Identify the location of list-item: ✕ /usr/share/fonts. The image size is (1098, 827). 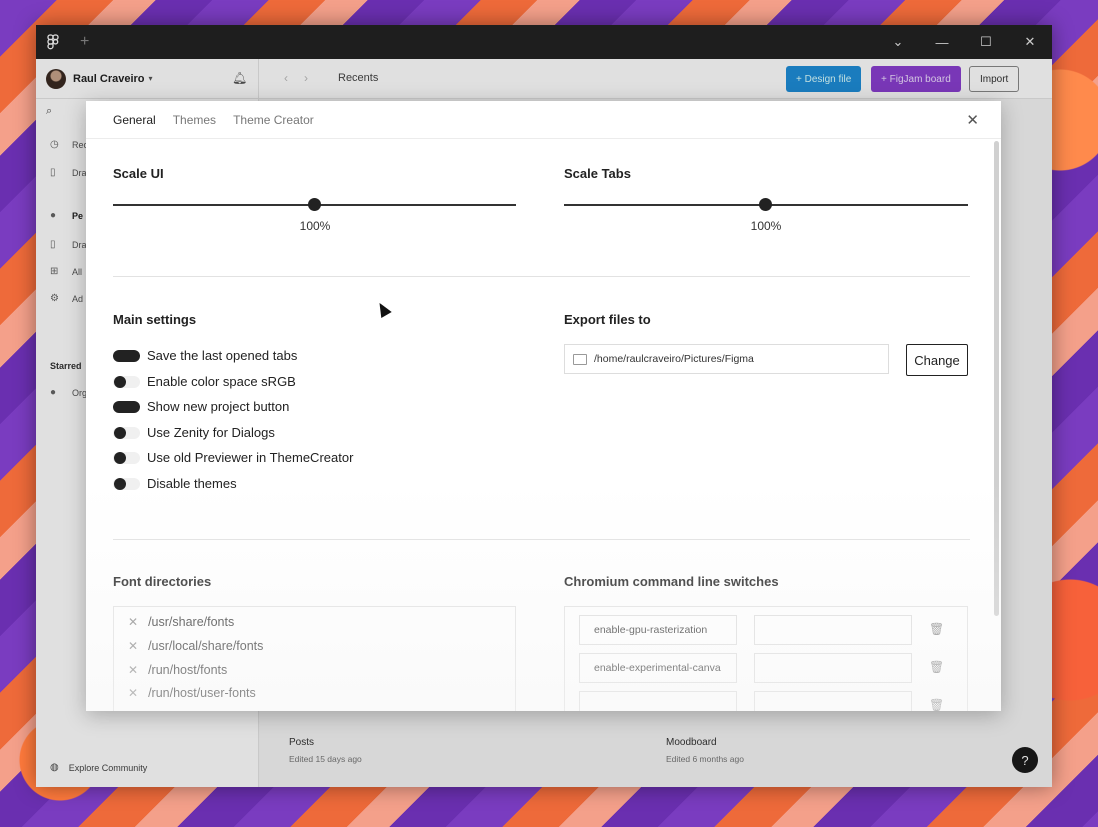
(181, 622).